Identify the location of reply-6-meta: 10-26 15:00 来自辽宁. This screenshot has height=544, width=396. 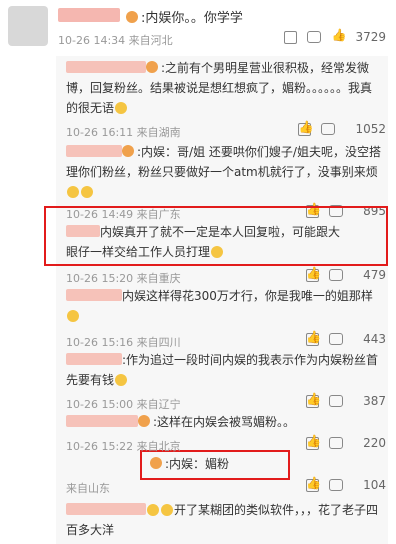
(123, 404).